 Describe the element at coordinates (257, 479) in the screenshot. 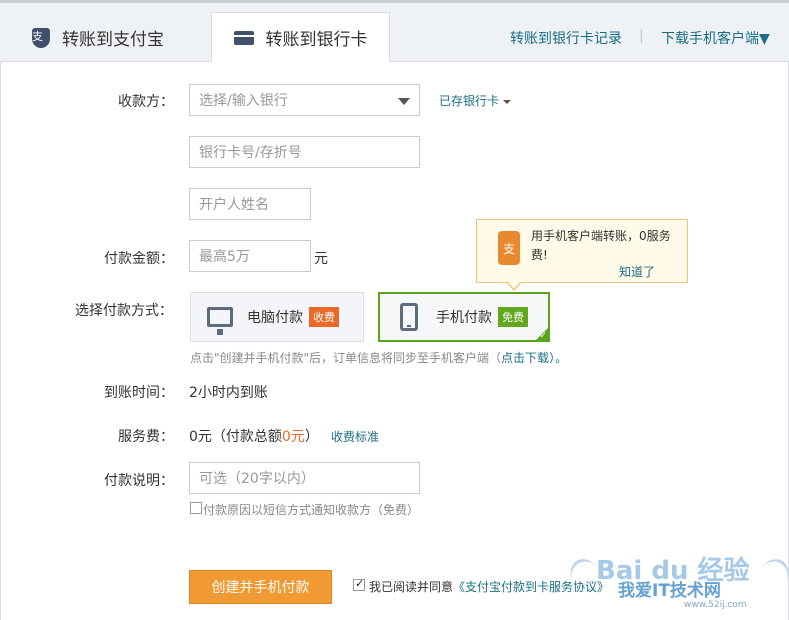

I see `payment-note-placeholder: 可选（20字以内）` at that location.